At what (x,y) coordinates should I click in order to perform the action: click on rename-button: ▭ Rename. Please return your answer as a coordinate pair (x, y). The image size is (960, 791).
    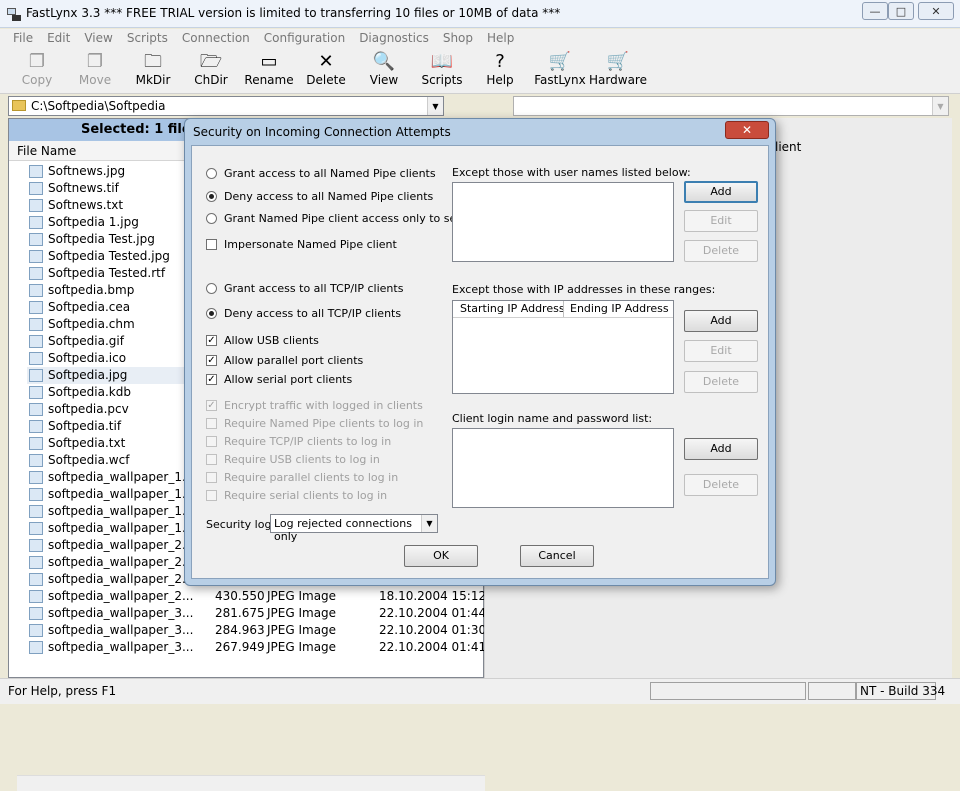
    Looking at the image, I should click on (269, 71).